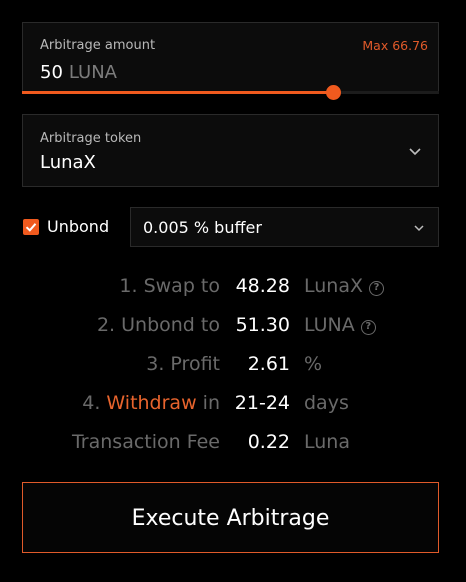  What do you see at coordinates (211, 403) in the screenshot?
I see `step-suffix: in` at bounding box center [211, 403].